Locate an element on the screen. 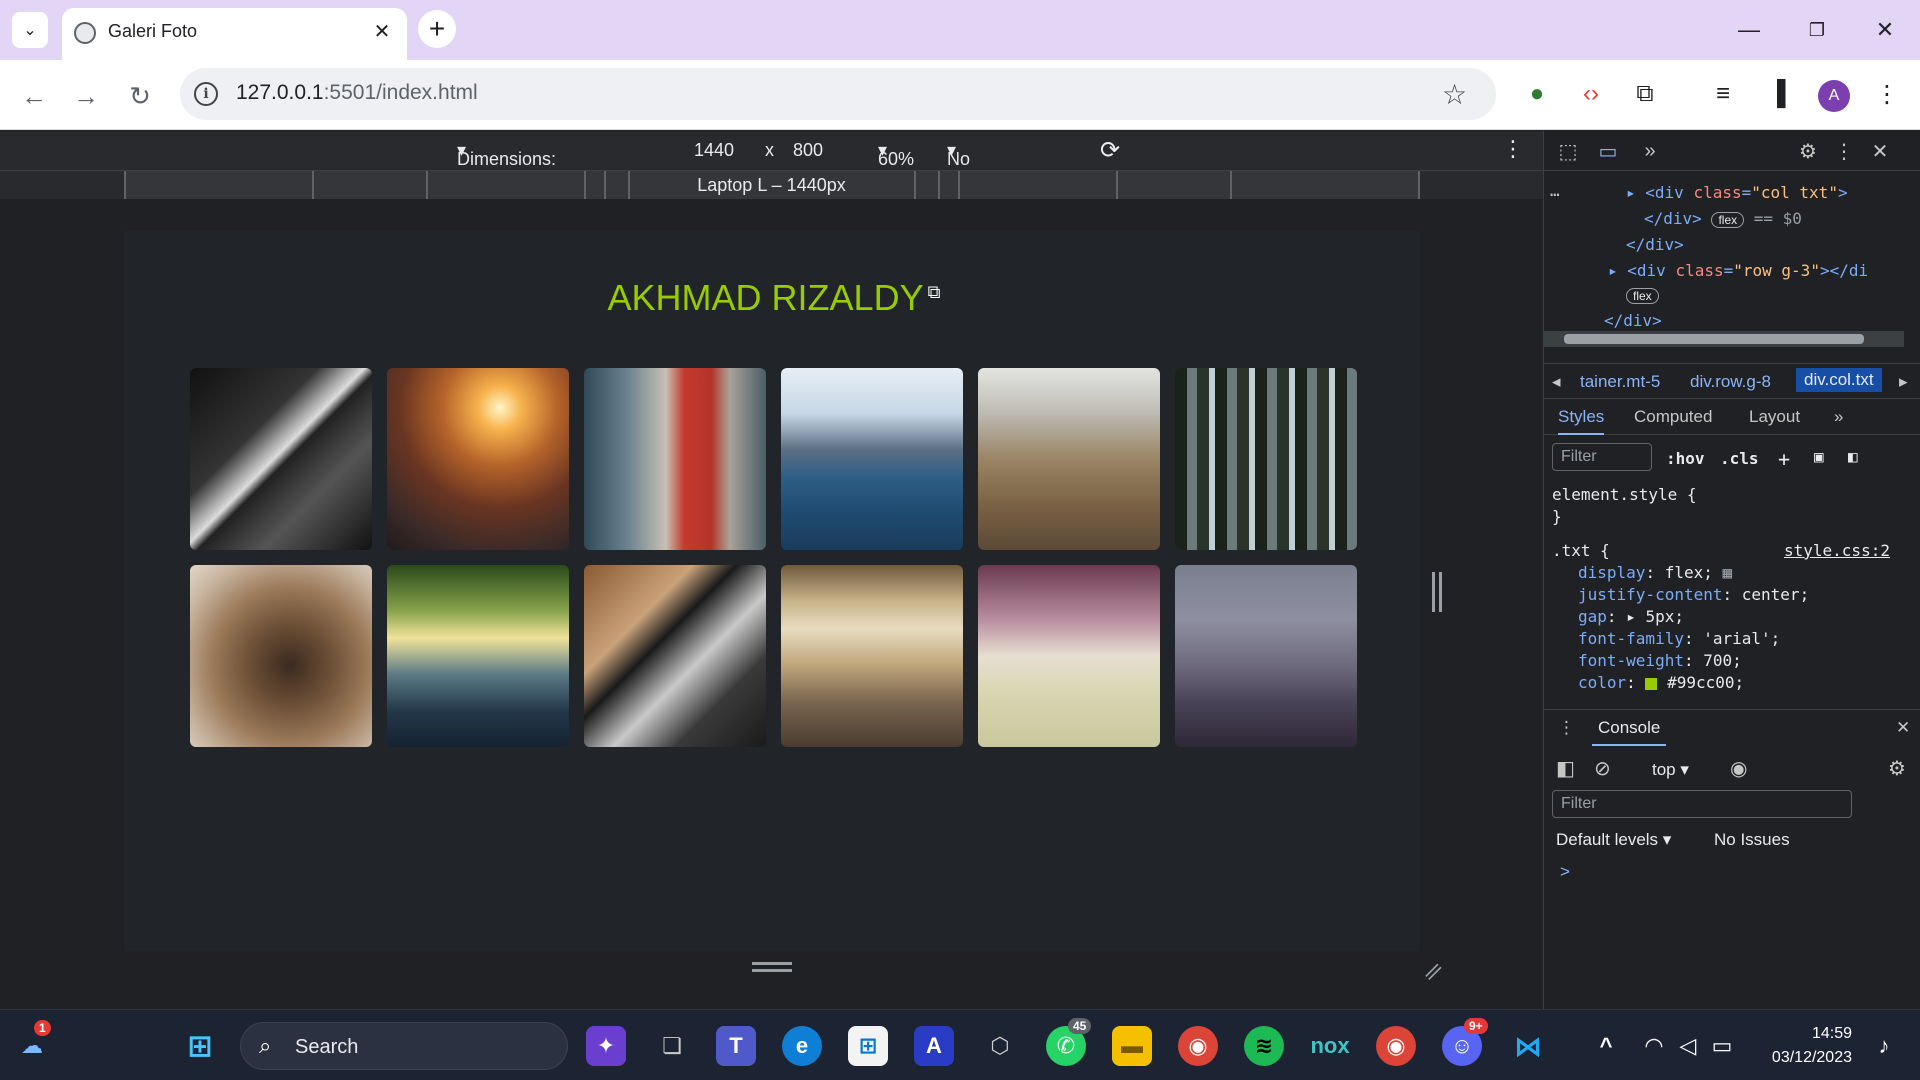  console-settings-gear-icon: ⚙ is located at coordinates (1897, 768).